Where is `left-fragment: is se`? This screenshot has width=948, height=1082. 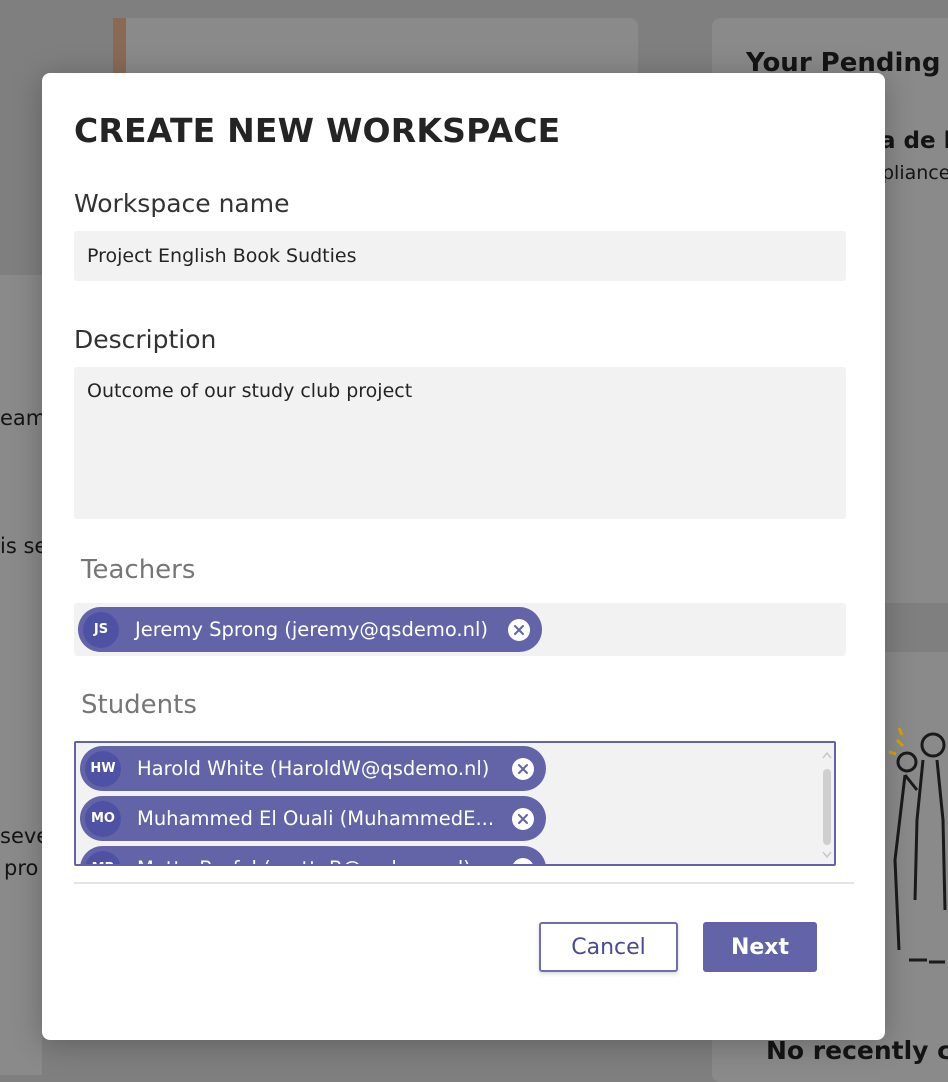 left-fragment: is se is located at coordinates (21, 546).